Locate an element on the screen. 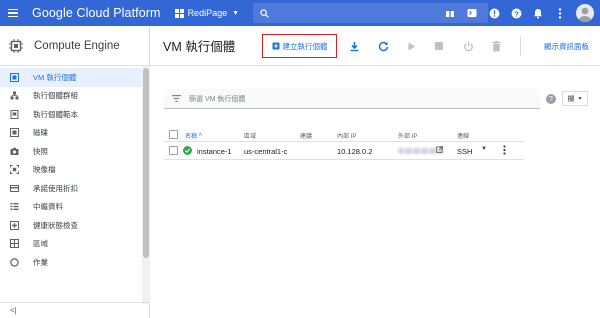 The width and height of the screenshot is (600, 318). project-icon is located at coordinates (179, 13).